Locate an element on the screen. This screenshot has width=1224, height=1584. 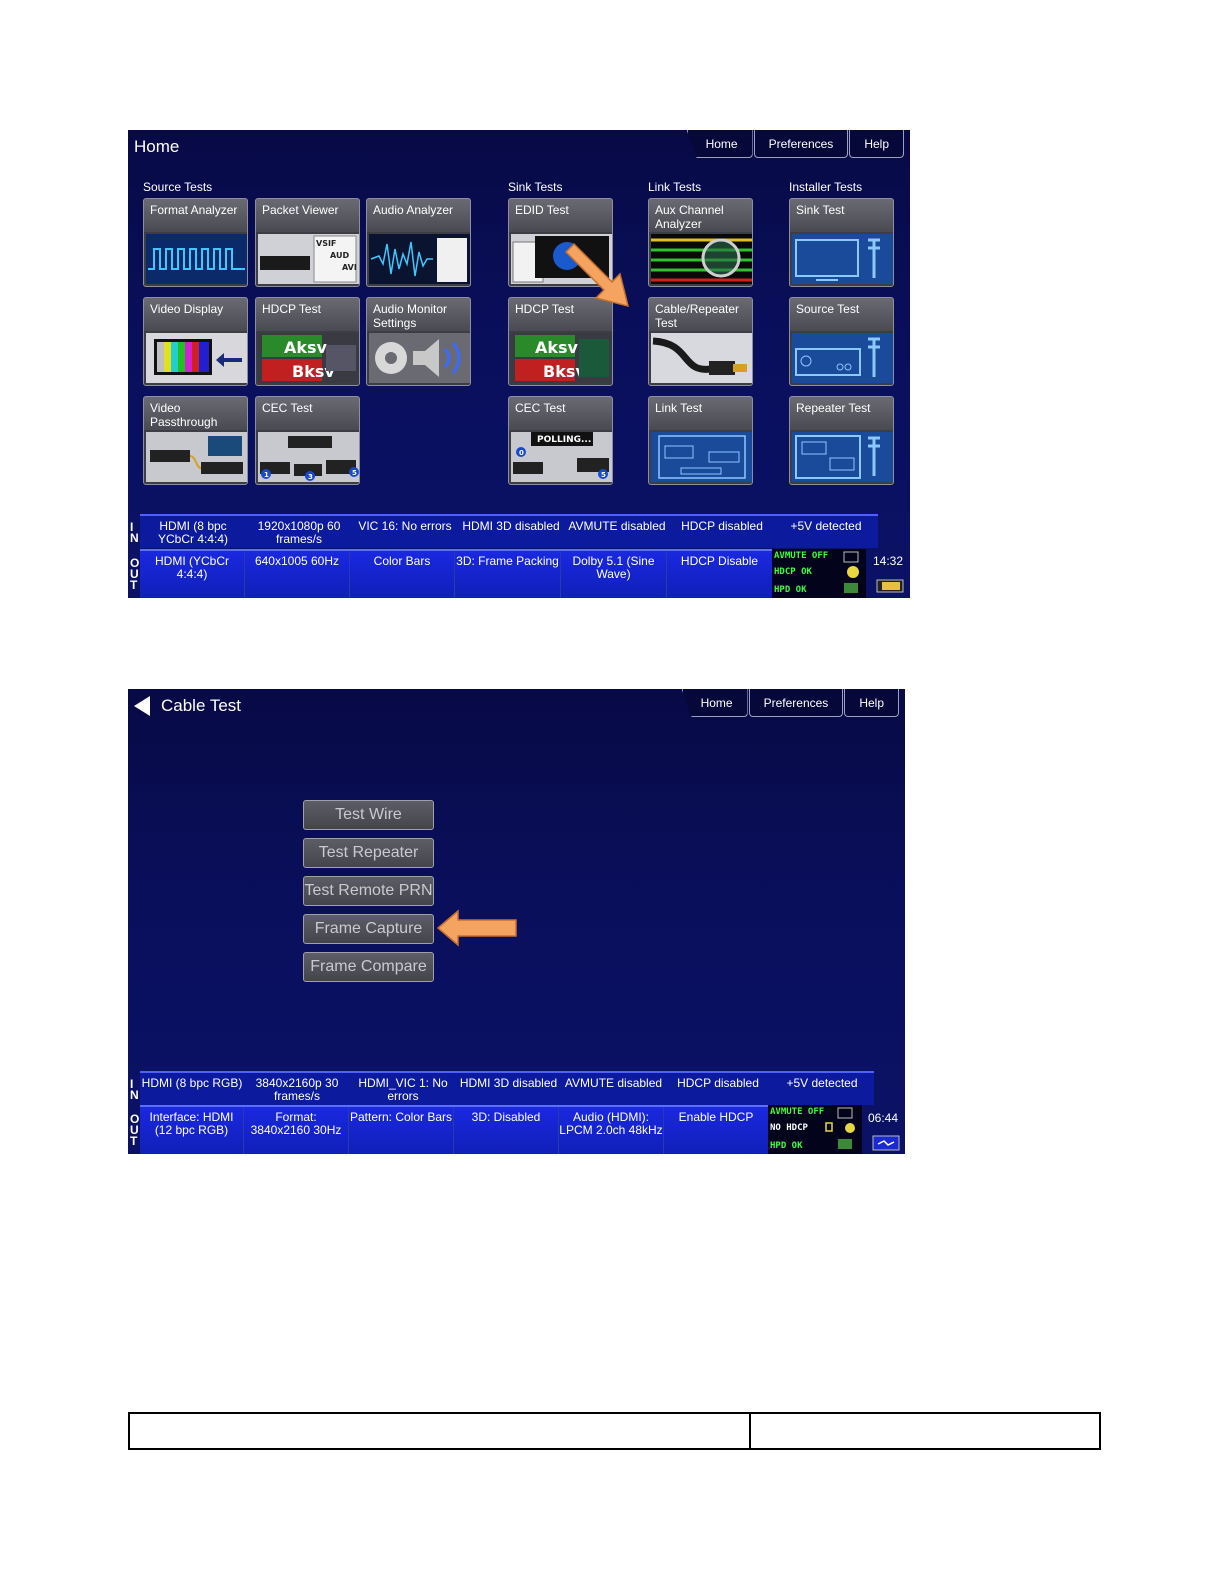
out-interface: Interface: HDMI (12 bpc RGB) is located at coordinates (192, 1130).